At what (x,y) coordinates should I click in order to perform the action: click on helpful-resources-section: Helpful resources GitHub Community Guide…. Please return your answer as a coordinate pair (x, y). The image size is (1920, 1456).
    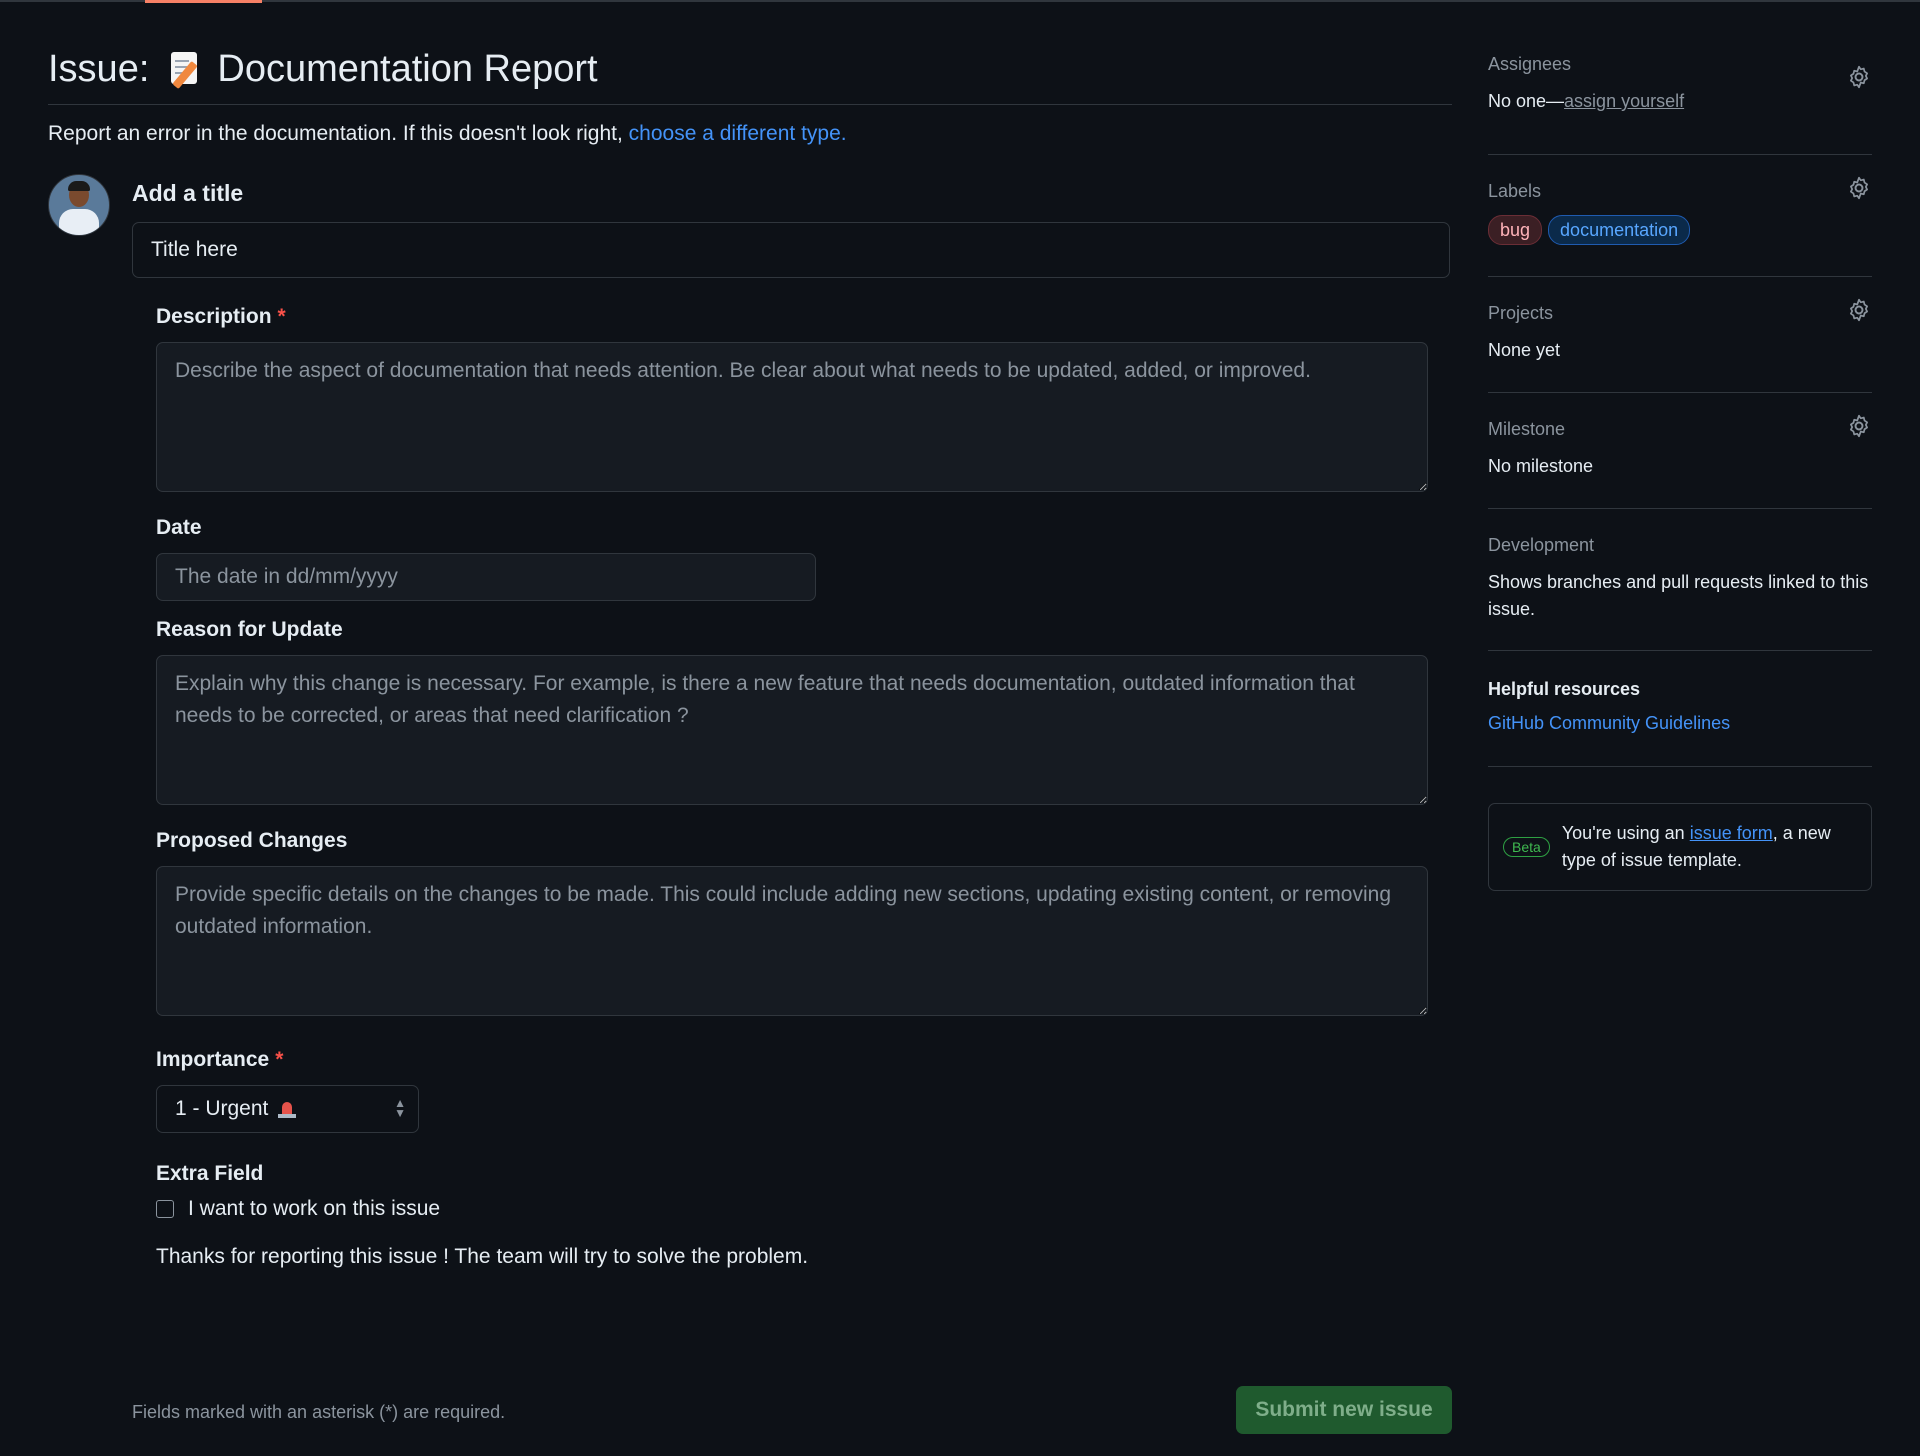
    Looking at the image, I should click on (1680, 709).